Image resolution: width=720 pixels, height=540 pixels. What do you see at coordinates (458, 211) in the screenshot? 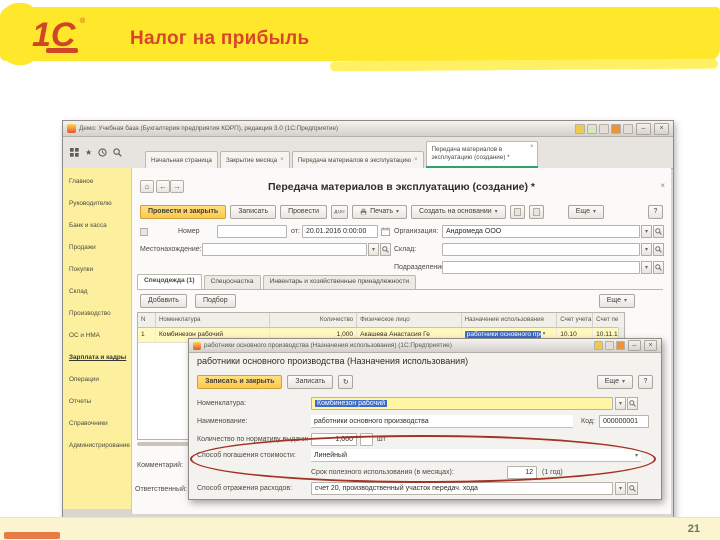
I see `create-based-on-button: Создать на основании ▾` at bounding box center [458, 211].